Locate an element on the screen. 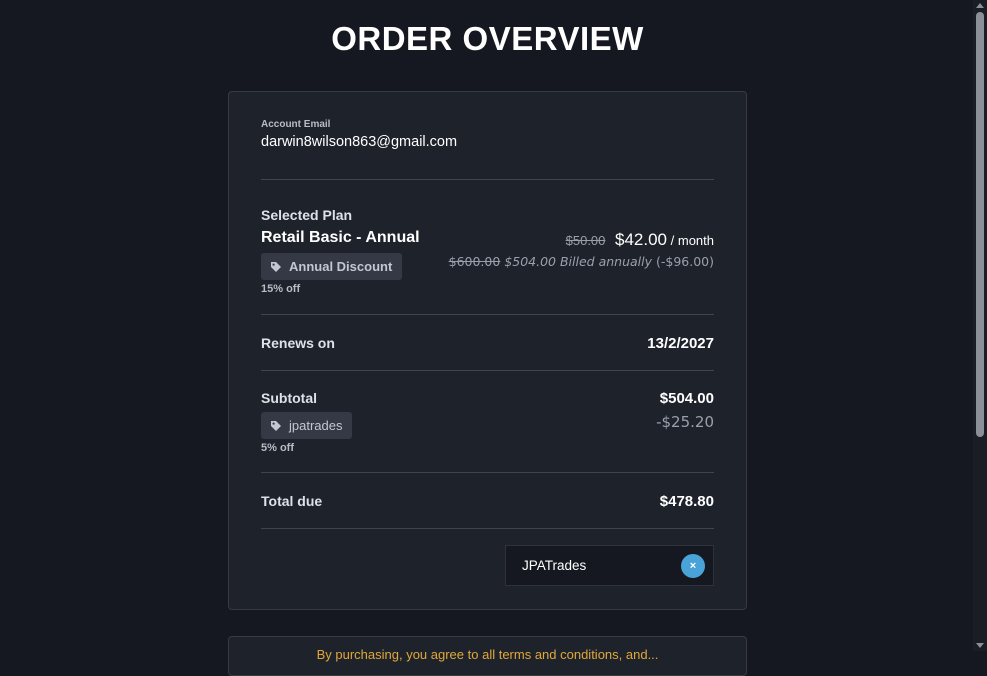  coupon-code-value: JPATrades is located at coordinates (554, 565).